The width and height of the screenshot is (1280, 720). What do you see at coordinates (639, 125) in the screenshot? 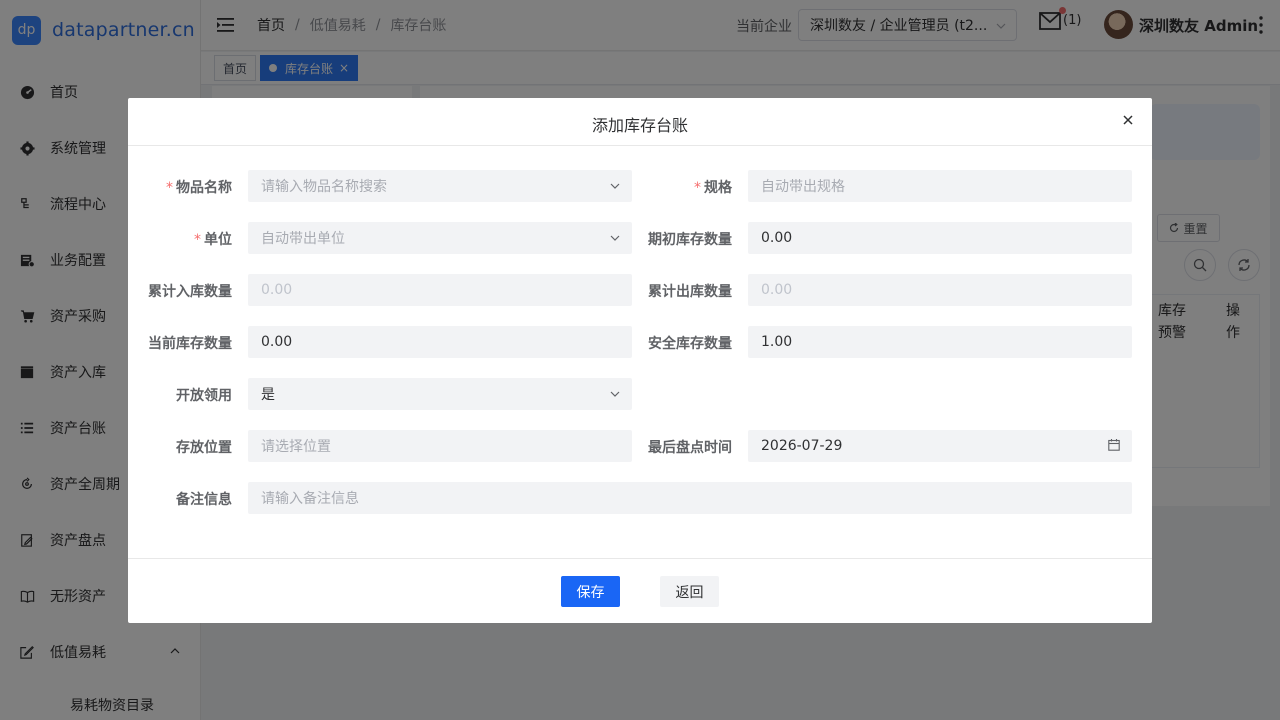
I see `dialog-title: 添加库存台账` at bounding box center [639, 125].